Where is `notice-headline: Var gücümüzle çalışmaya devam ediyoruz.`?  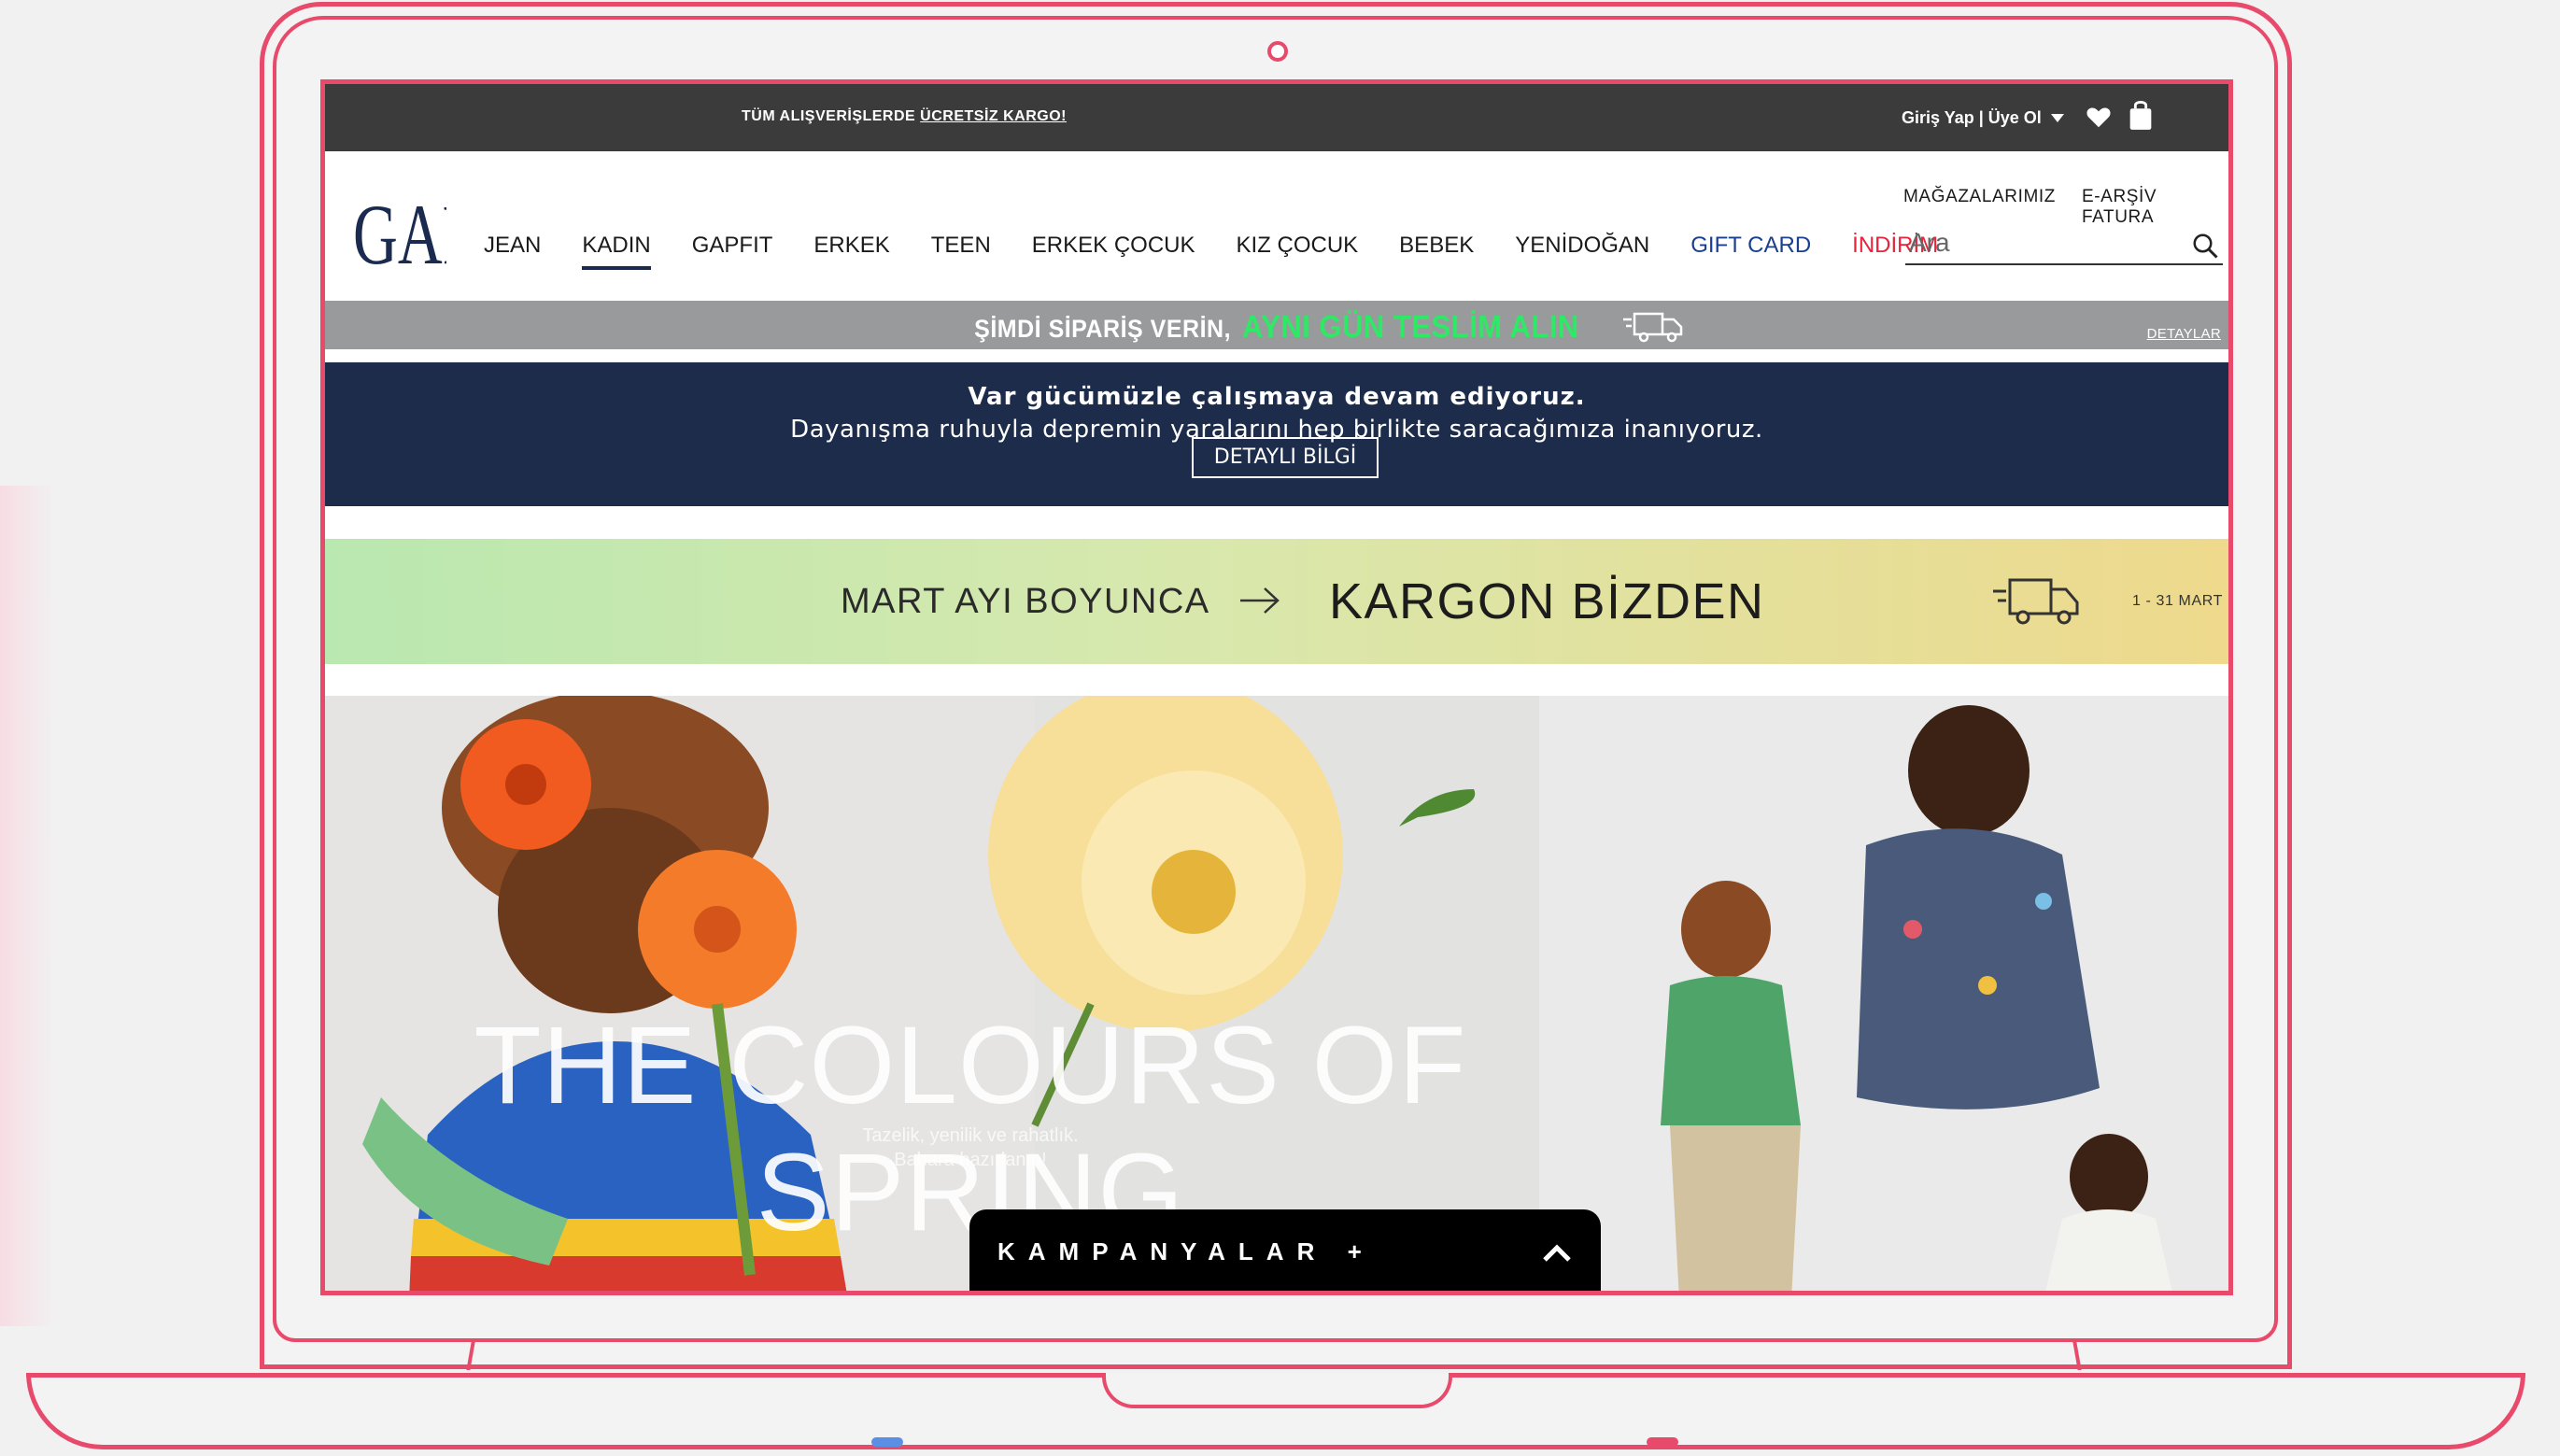 notice-headline: Var gücümüzle çalışmaya devam ediyoruz. is located at coordinates (1277, 397).